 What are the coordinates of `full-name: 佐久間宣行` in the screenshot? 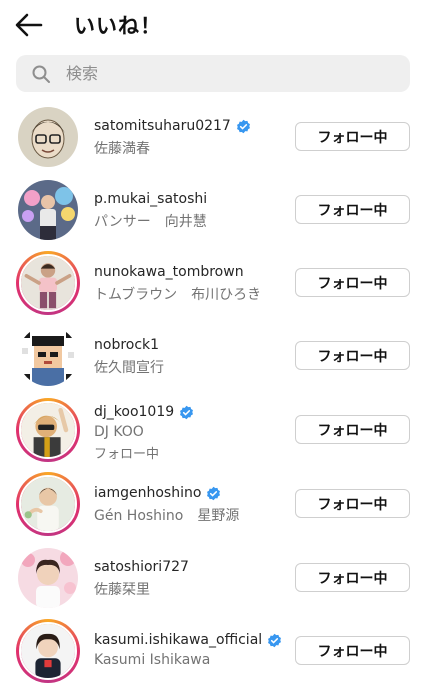 It's located at (129, 368).